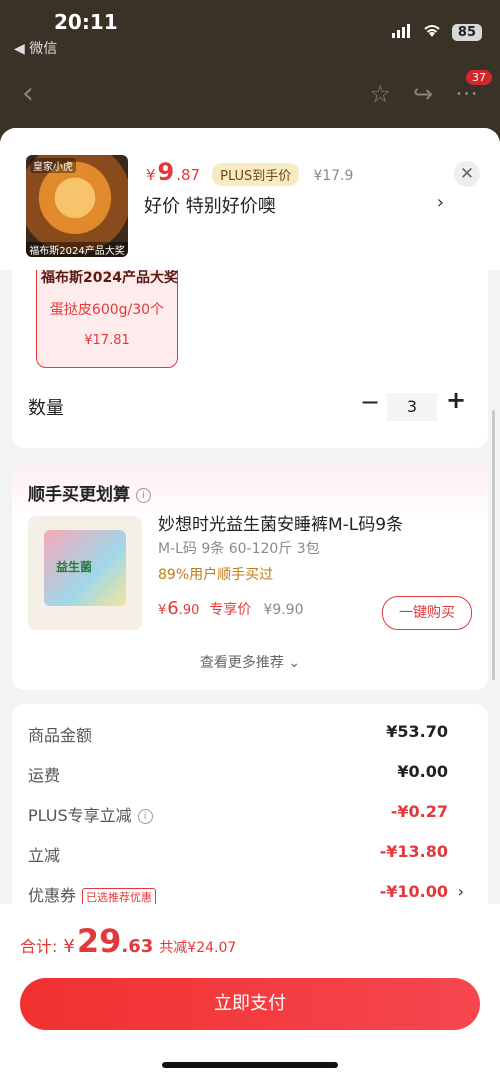  What do you see at coordinates (77, 206) in the screenshot?
I see `product-thumbnail: 皇家小虎 福布斯2024产品大奖` at bounding box center [77, 206].